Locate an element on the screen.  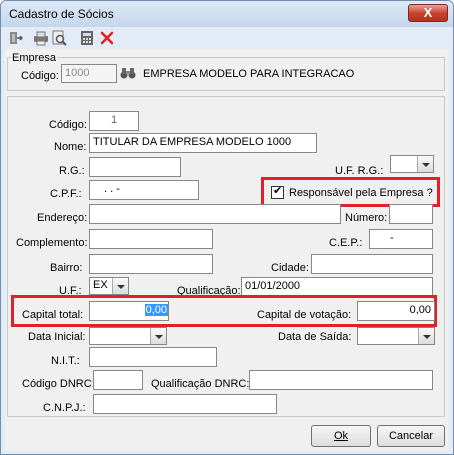
empresa-codigo-field: 1000 is located at coordinates (89, 73).